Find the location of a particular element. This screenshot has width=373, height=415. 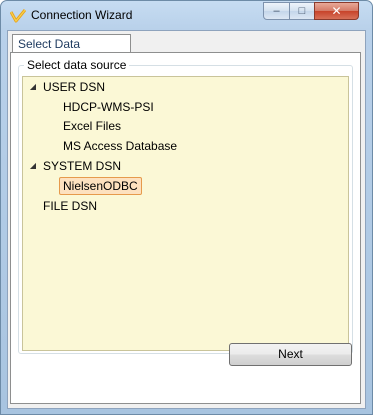

maximize-icon: □ is located at coordinates (302, 11).